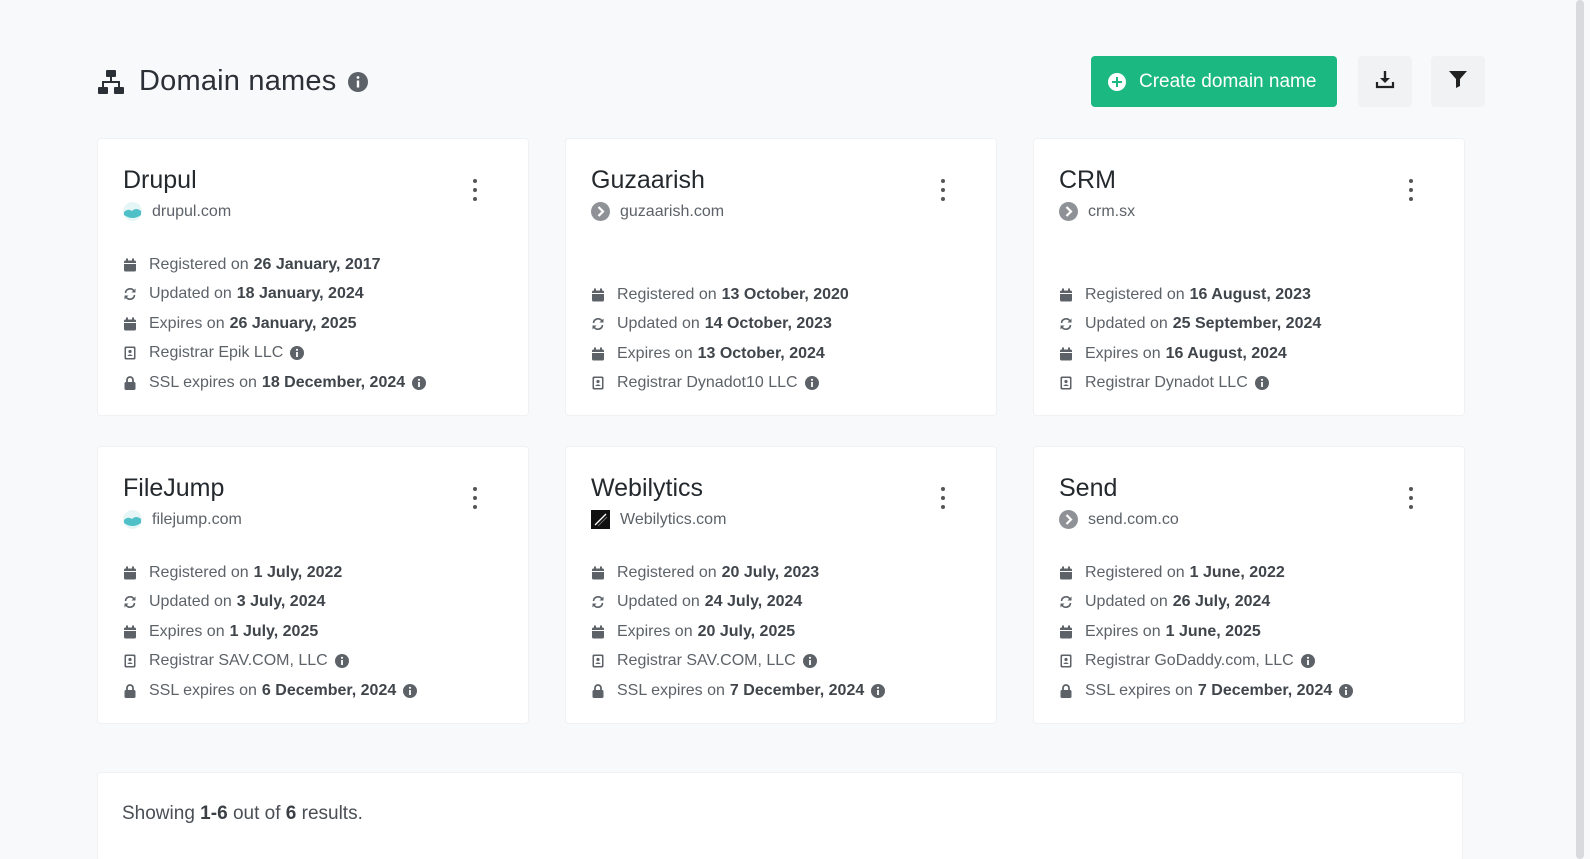  I want to click on domain-url-text: filejump.com, so click(197, 519).